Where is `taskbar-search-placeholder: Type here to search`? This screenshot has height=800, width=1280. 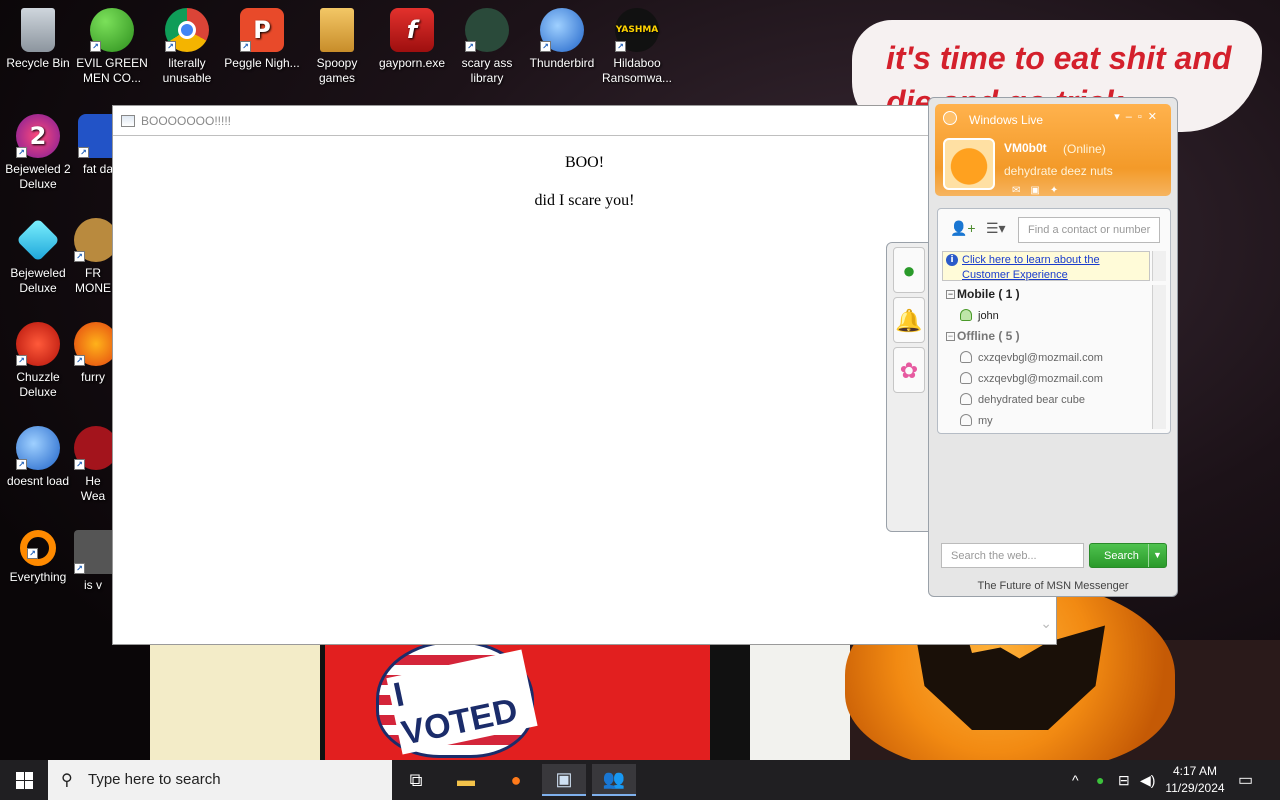 taskbar-search-placeholder: Type here to search is located at coordinates (154, 779).